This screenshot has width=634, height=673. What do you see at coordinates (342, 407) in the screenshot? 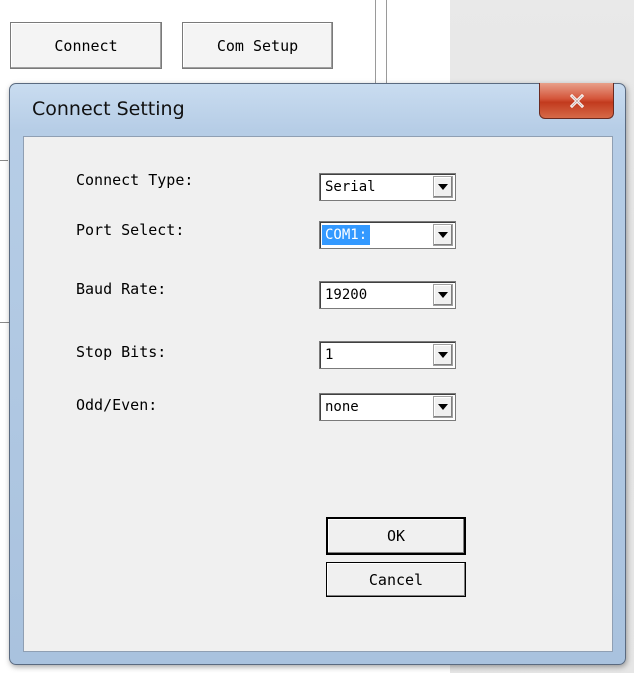
I see `odd-even-value: none` at bounding box center [342, 407].